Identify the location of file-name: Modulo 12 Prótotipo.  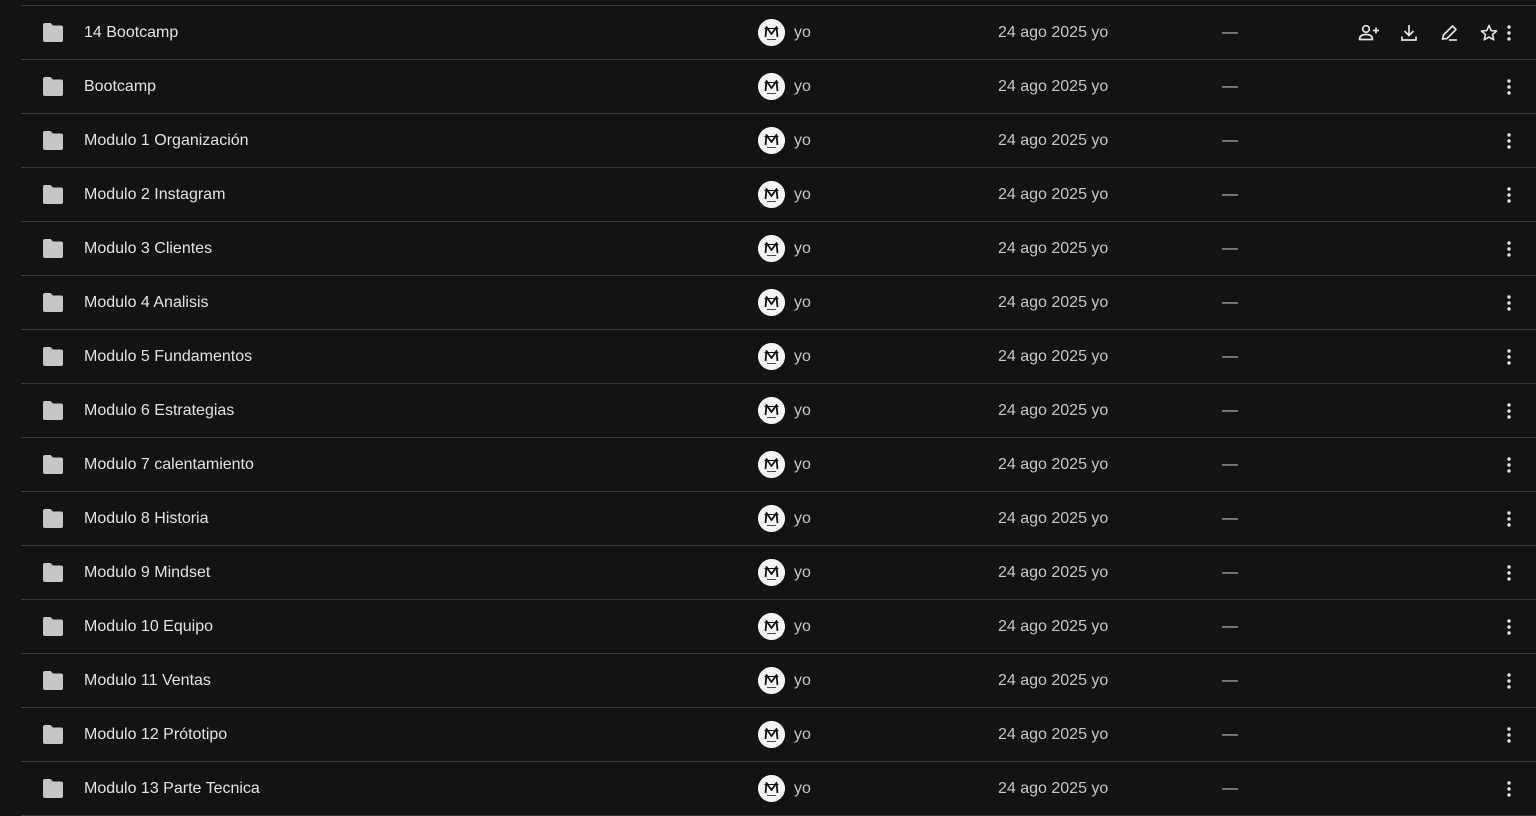
(155, 734).